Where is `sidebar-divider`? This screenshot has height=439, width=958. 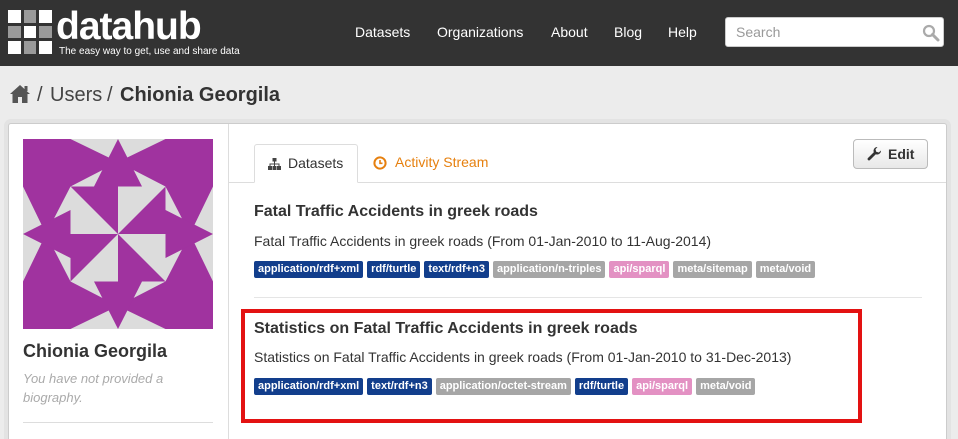
sidebar-divider is located at coordinates (228, 281).